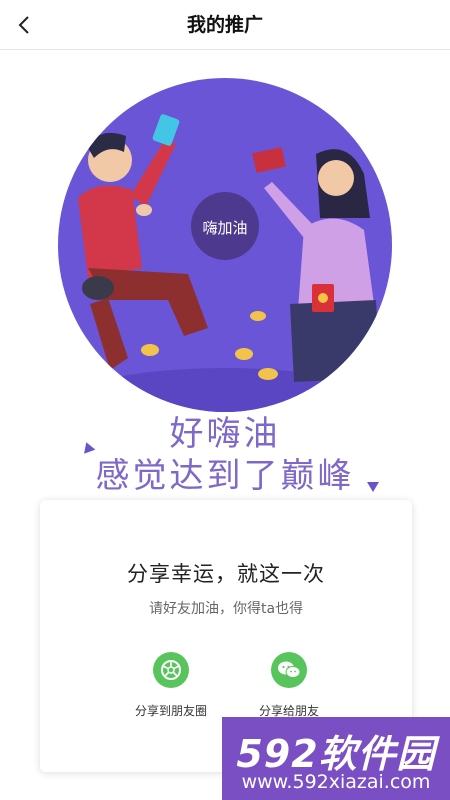 The width and height of the screenshot is (450, 800). What do you see at coordinates (171, 670) in the screenshot?
I see `wechat-moments-icon` at bounding box center [171, 670].